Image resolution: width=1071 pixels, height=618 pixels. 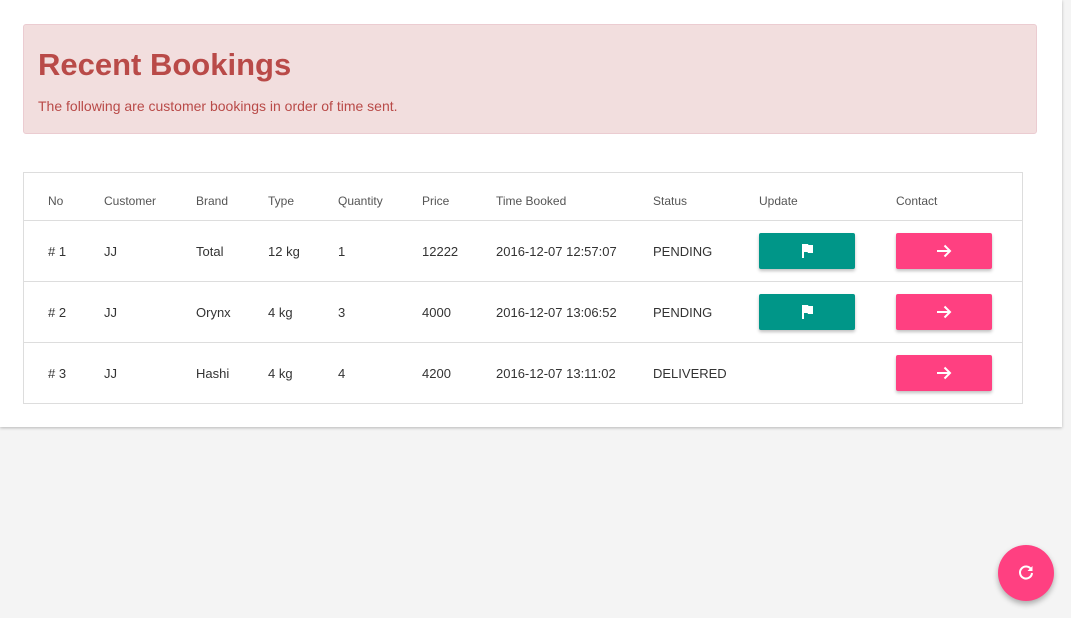 I want to click on booking-price: 4000, so click(x=436, y=312).